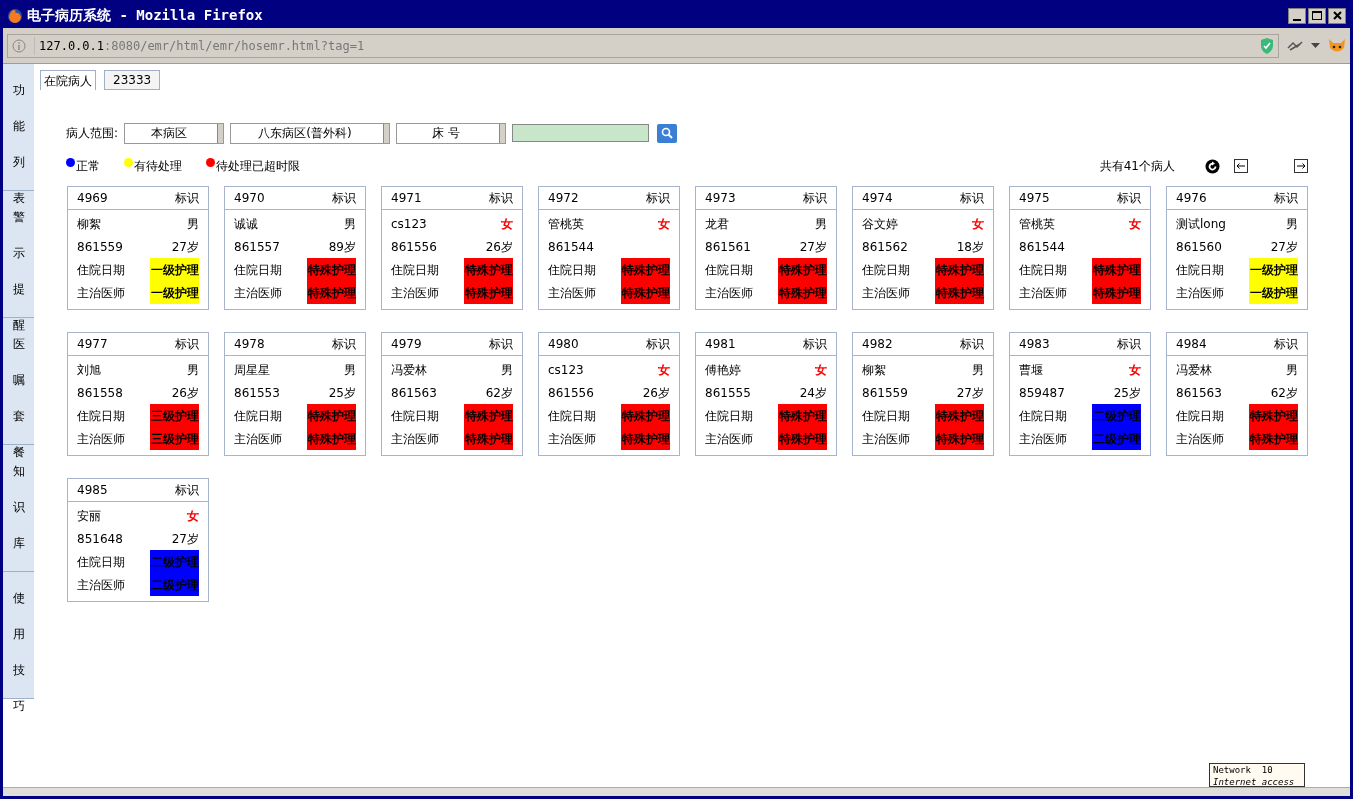 This screenshot has width=1353, height=799. I want to click on dropdown: 本病区, so click(174, 133).